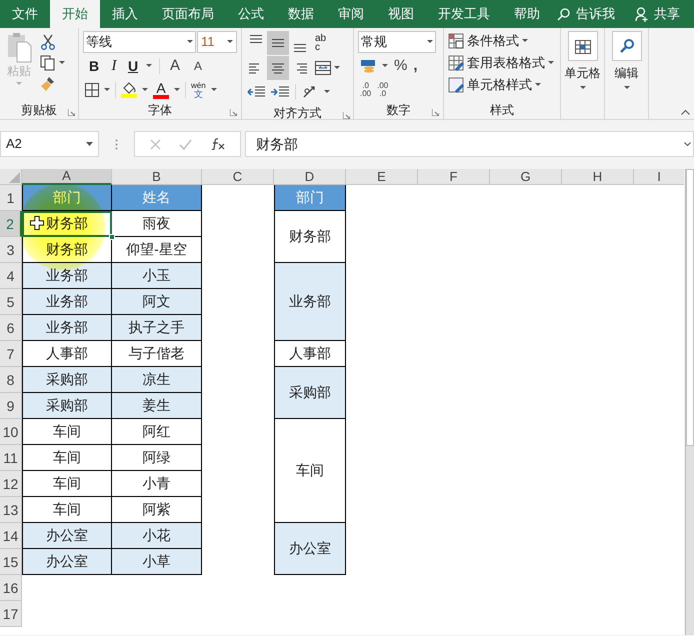  What do you see at coordinates (527, 14) in the screenshot?
I see `ribbon-tab: 帮助` at bounding box center [527, 14].